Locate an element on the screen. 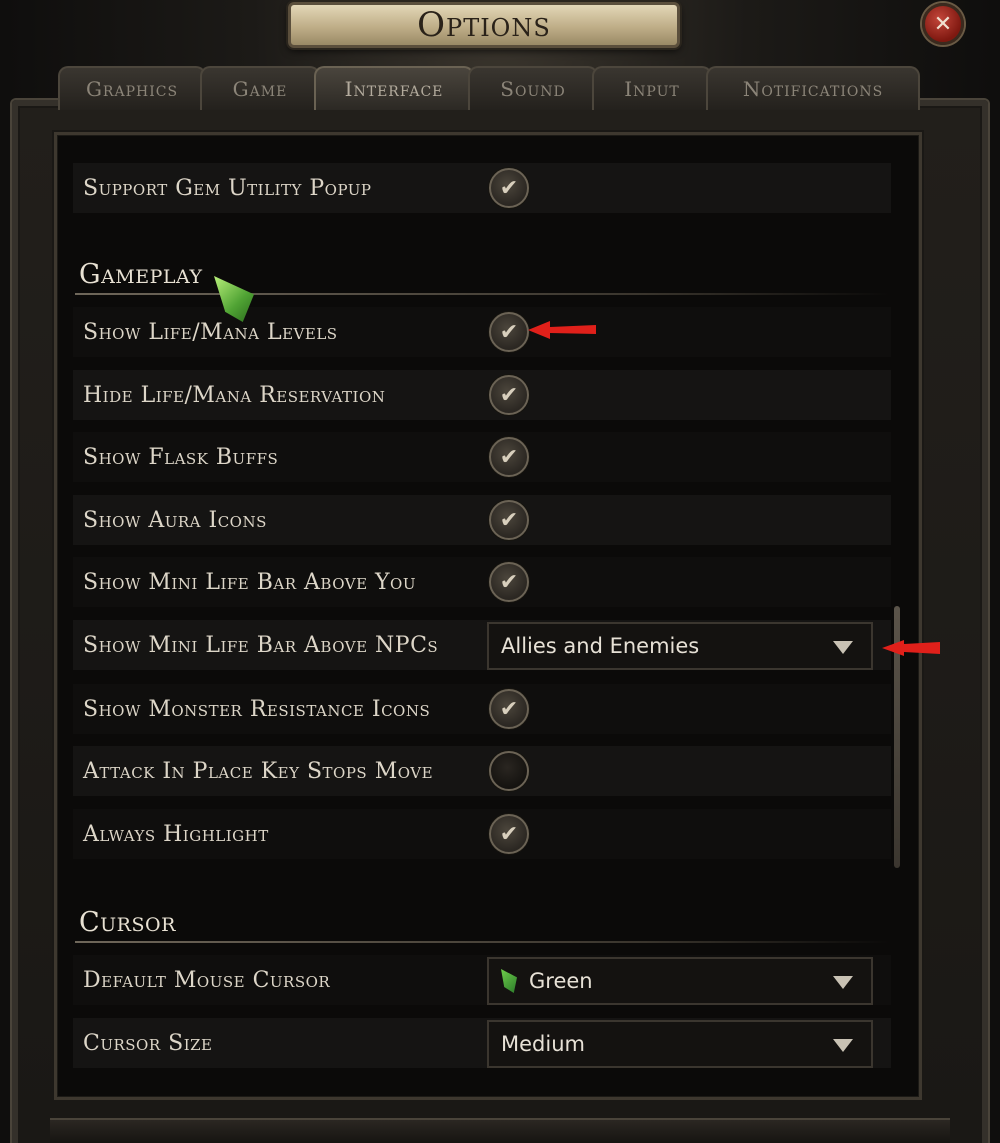 The height and width of the screenshot is (1143, 1000). bottom-button-bar is located at coordinates (500, 1130).